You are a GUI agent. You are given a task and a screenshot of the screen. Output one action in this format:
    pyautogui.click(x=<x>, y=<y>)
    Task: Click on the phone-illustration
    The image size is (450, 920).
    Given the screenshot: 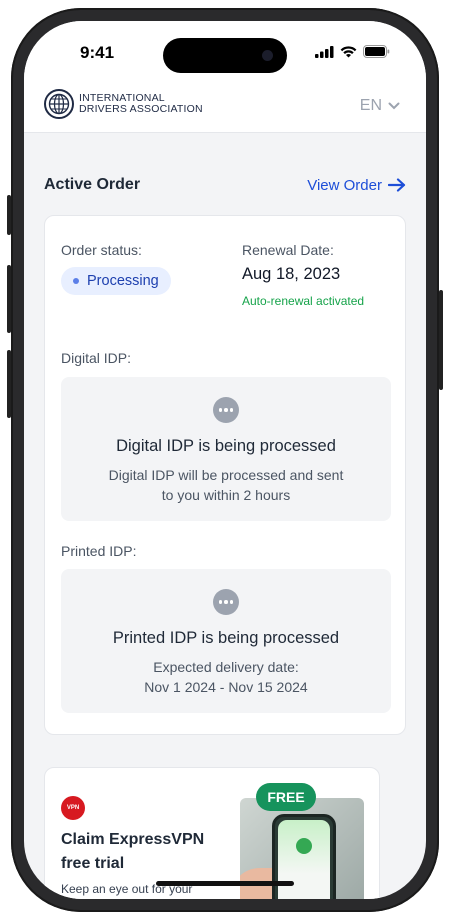 What is the action you would take?
    pyautogui.click(x=304, y=856)
    